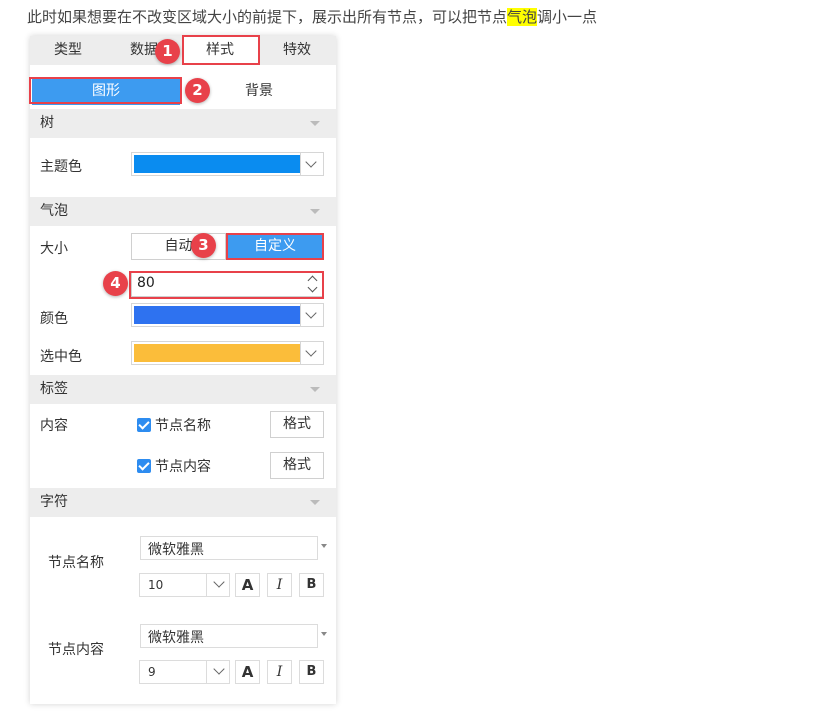 This screenshot has width=822, height=711. I want to click on bubble-color-picker, so click(227, 315).